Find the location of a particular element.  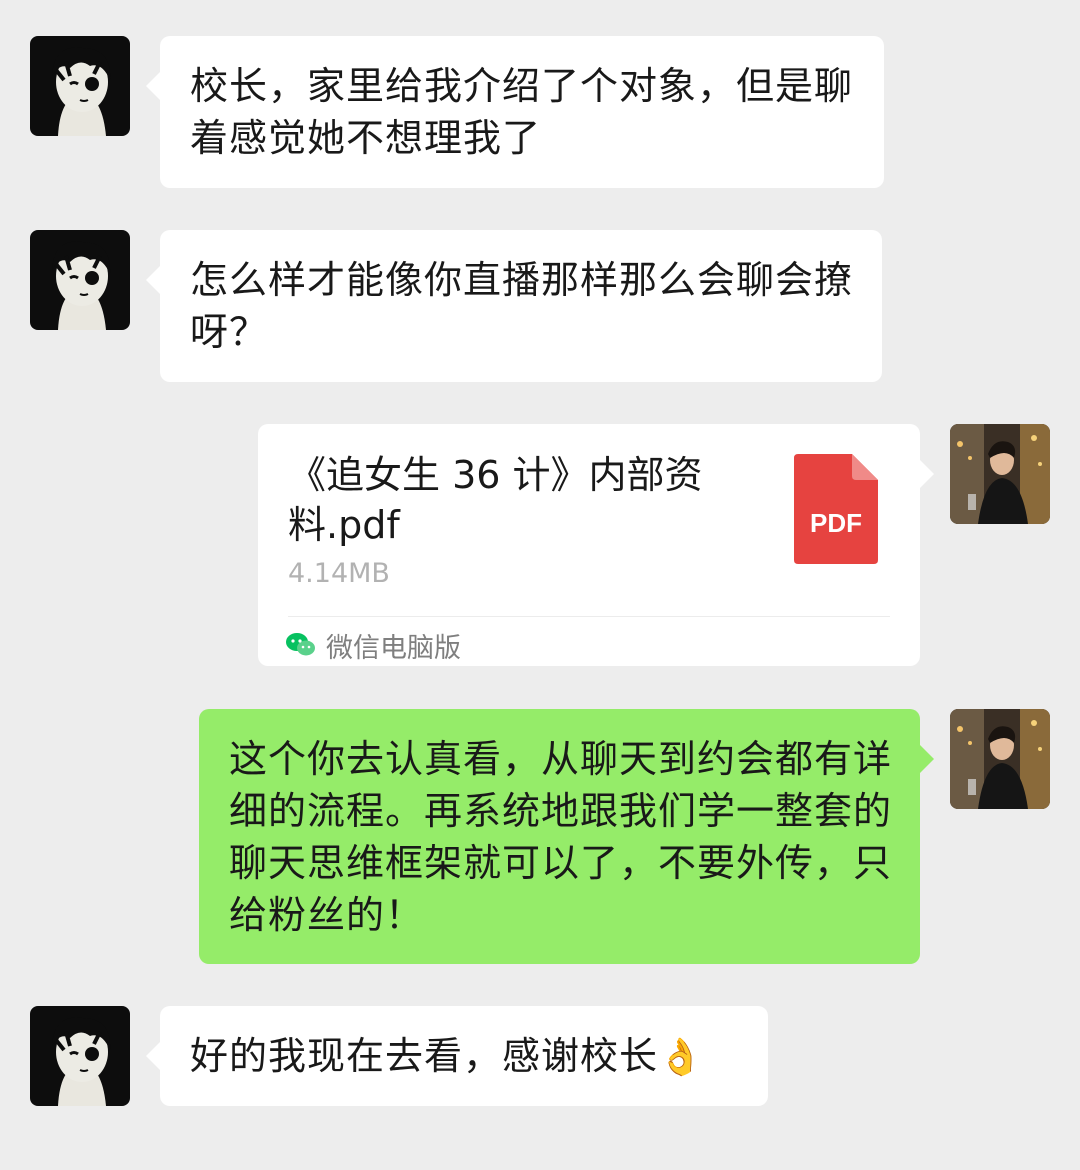

file-message-card: 《追女生 36 计》内部资料.pdf 4.14MB PDF 微信电脑版 is located at coordinates (596, 545).